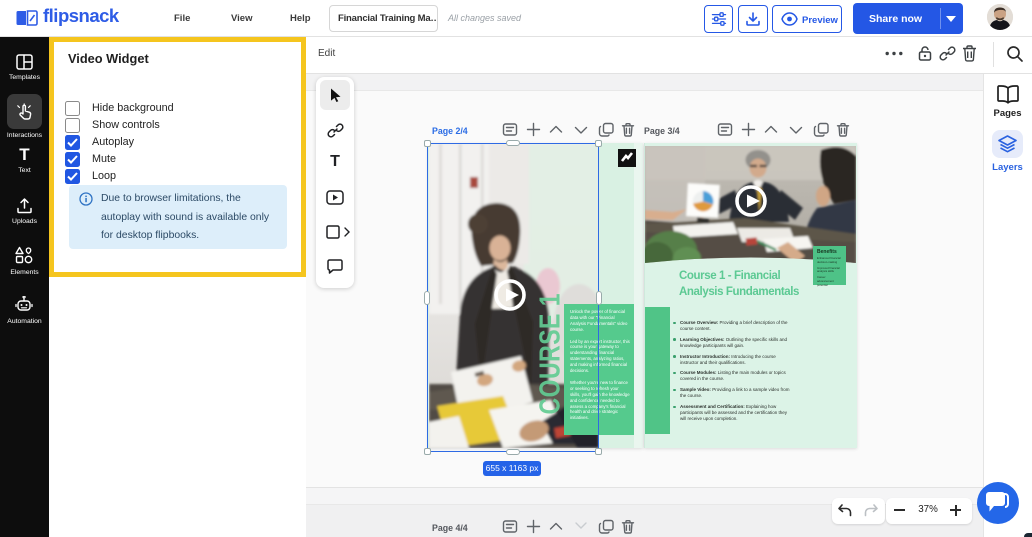  What do you see at coordinates (450, 131) in the screenshot?
I see `svg-text: Page 2/4` at bounding box center [450, 131].